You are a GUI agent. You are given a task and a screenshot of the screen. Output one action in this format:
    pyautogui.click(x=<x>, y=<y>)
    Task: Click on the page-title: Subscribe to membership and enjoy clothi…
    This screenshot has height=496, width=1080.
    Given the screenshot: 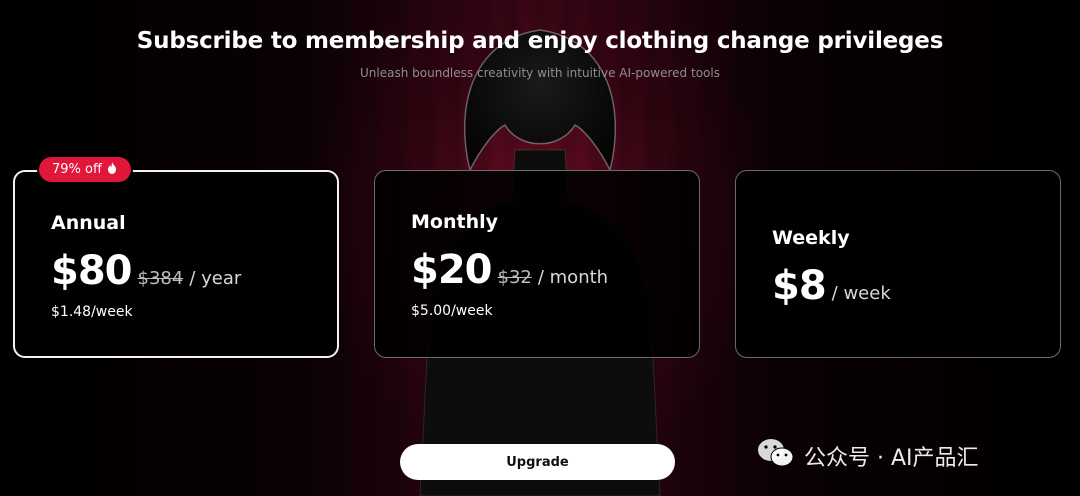 What is the action you would take?
    pyautogui.click(x=540, y=41)
    